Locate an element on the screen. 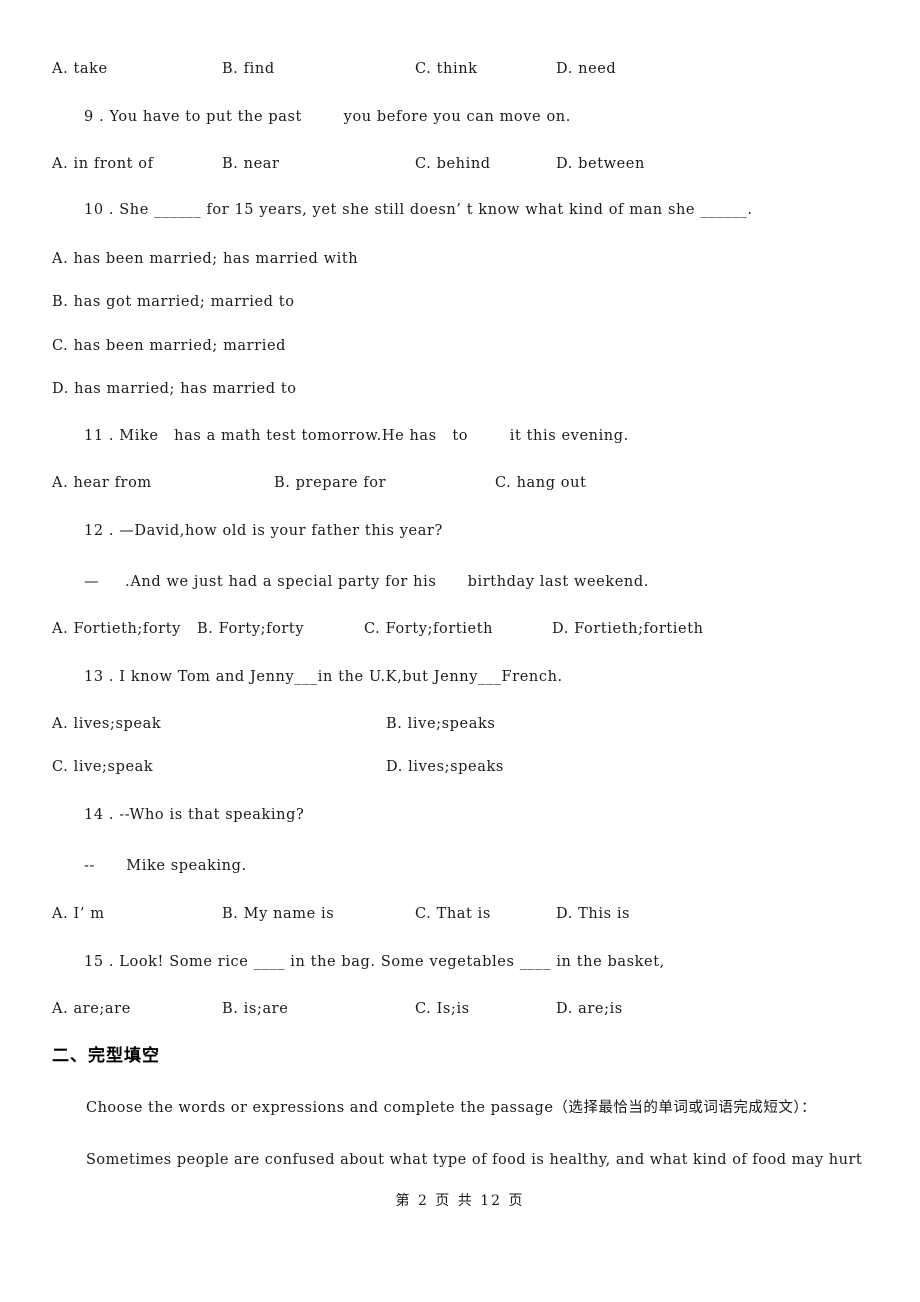 The width and height of the screenshot is (920, 1302). options-row-q15: A. are;are B. is;are C. Is;is D. are;is is located at coordinates (467, 1012).